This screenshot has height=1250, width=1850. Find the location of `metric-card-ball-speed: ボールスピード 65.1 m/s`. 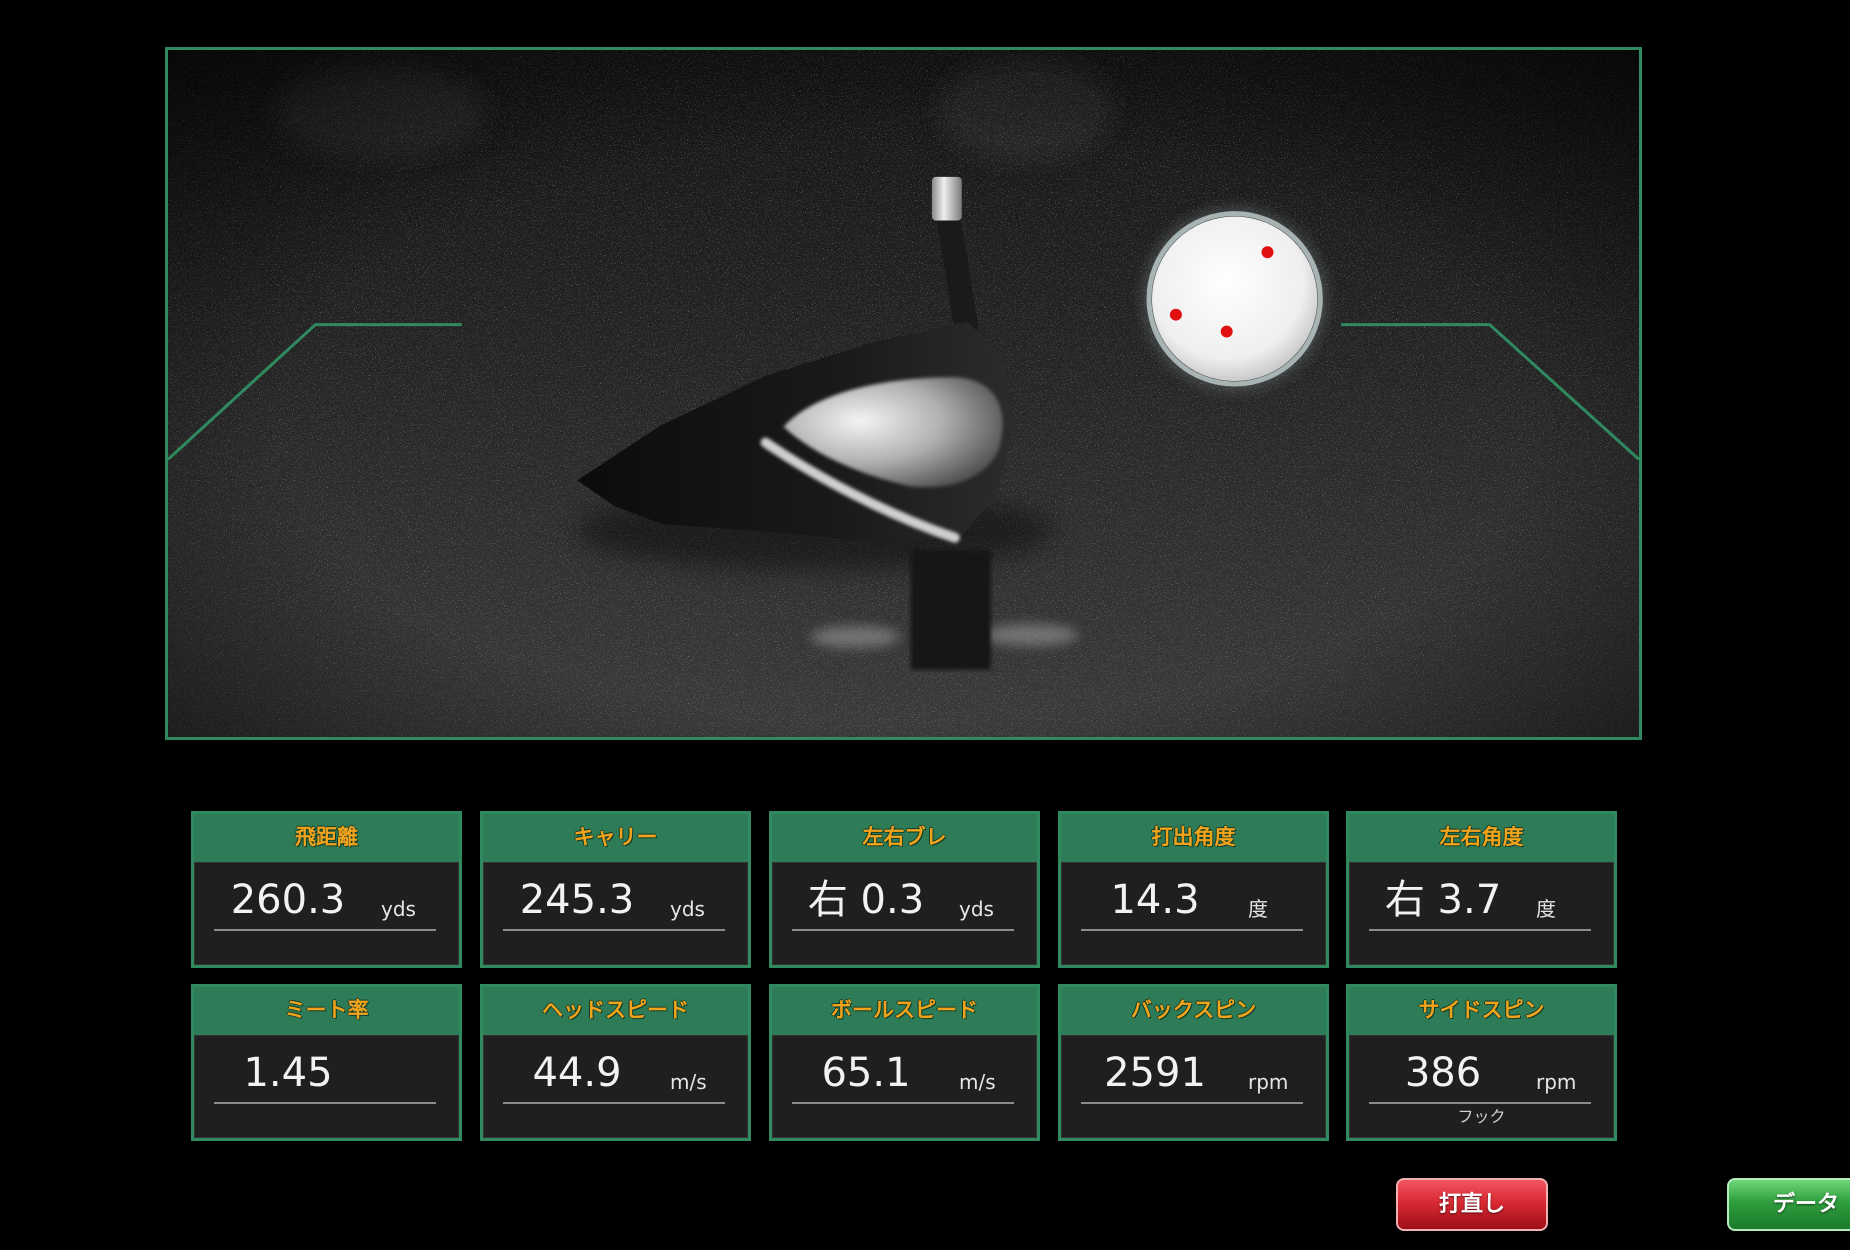

metric-card-ball-speed: ボールスピード 65.1 m/s is located at coordinates (904, 1062).